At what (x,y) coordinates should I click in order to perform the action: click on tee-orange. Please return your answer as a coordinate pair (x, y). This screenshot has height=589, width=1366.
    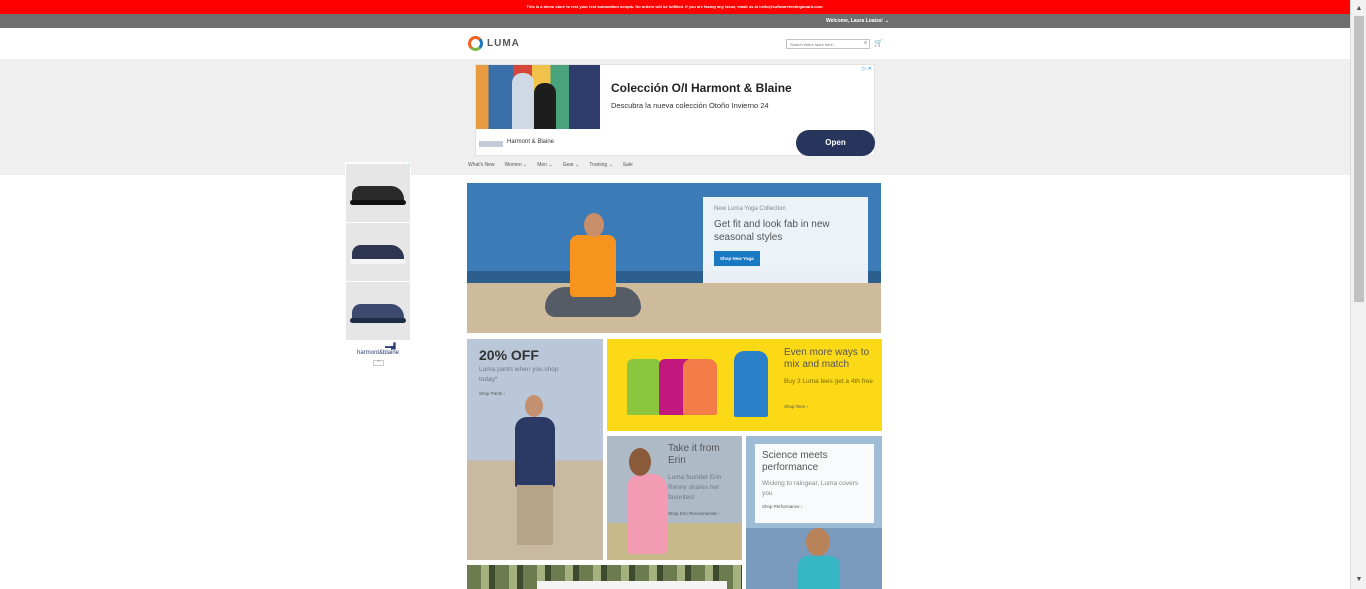
    Looking at the image, I should click on (700, 387).